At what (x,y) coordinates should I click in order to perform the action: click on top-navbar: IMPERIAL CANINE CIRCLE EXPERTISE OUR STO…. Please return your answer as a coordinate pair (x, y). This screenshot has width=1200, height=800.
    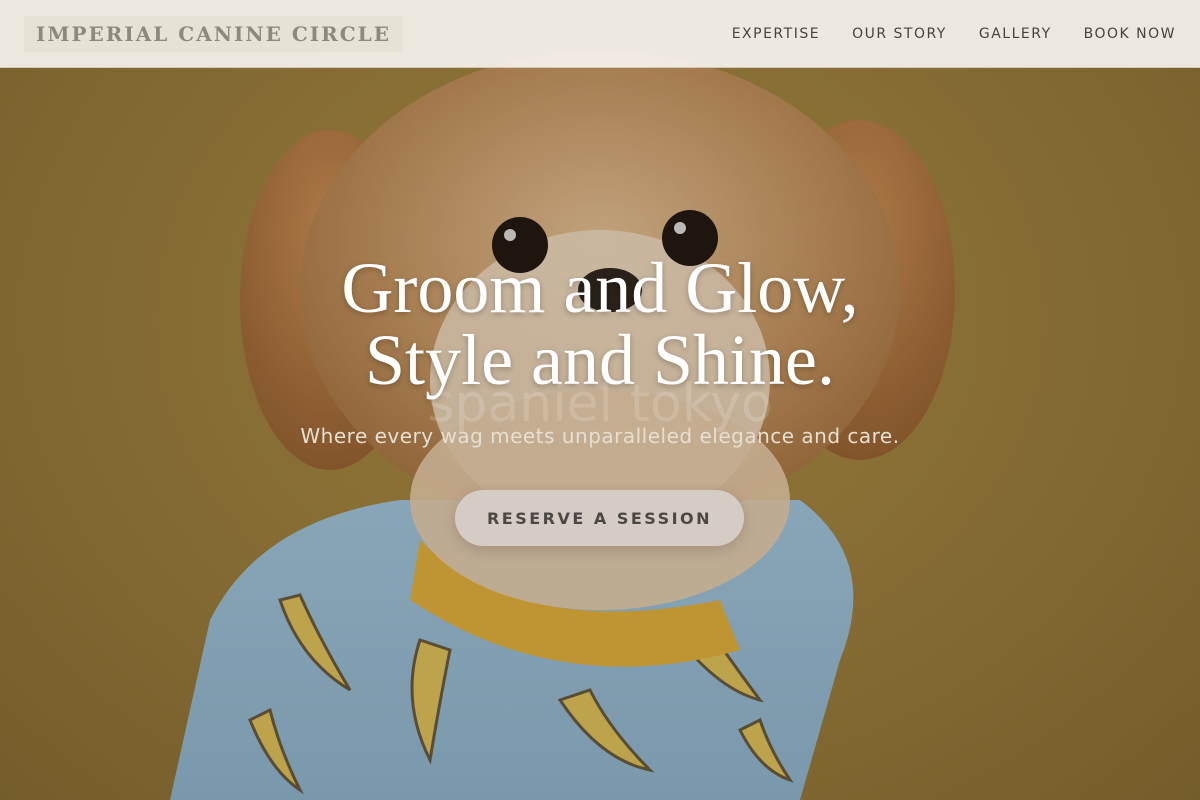
    Looking at the image, I should click on (600, 34).